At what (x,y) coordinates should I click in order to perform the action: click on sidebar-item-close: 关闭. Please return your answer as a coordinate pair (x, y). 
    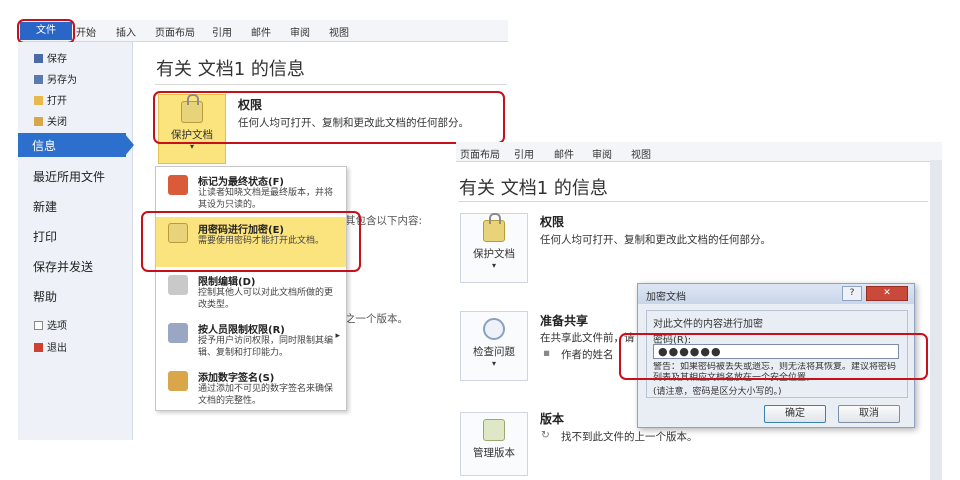
    Looking at the image, I should click on (50, 120).